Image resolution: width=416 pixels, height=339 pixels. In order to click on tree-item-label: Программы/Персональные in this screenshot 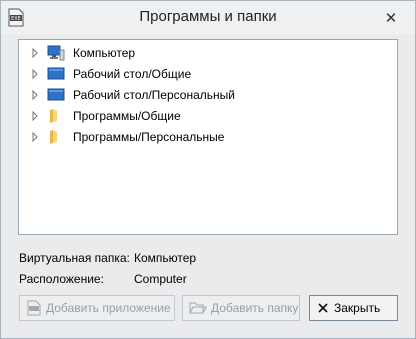, I will do `click(149, 137)`.